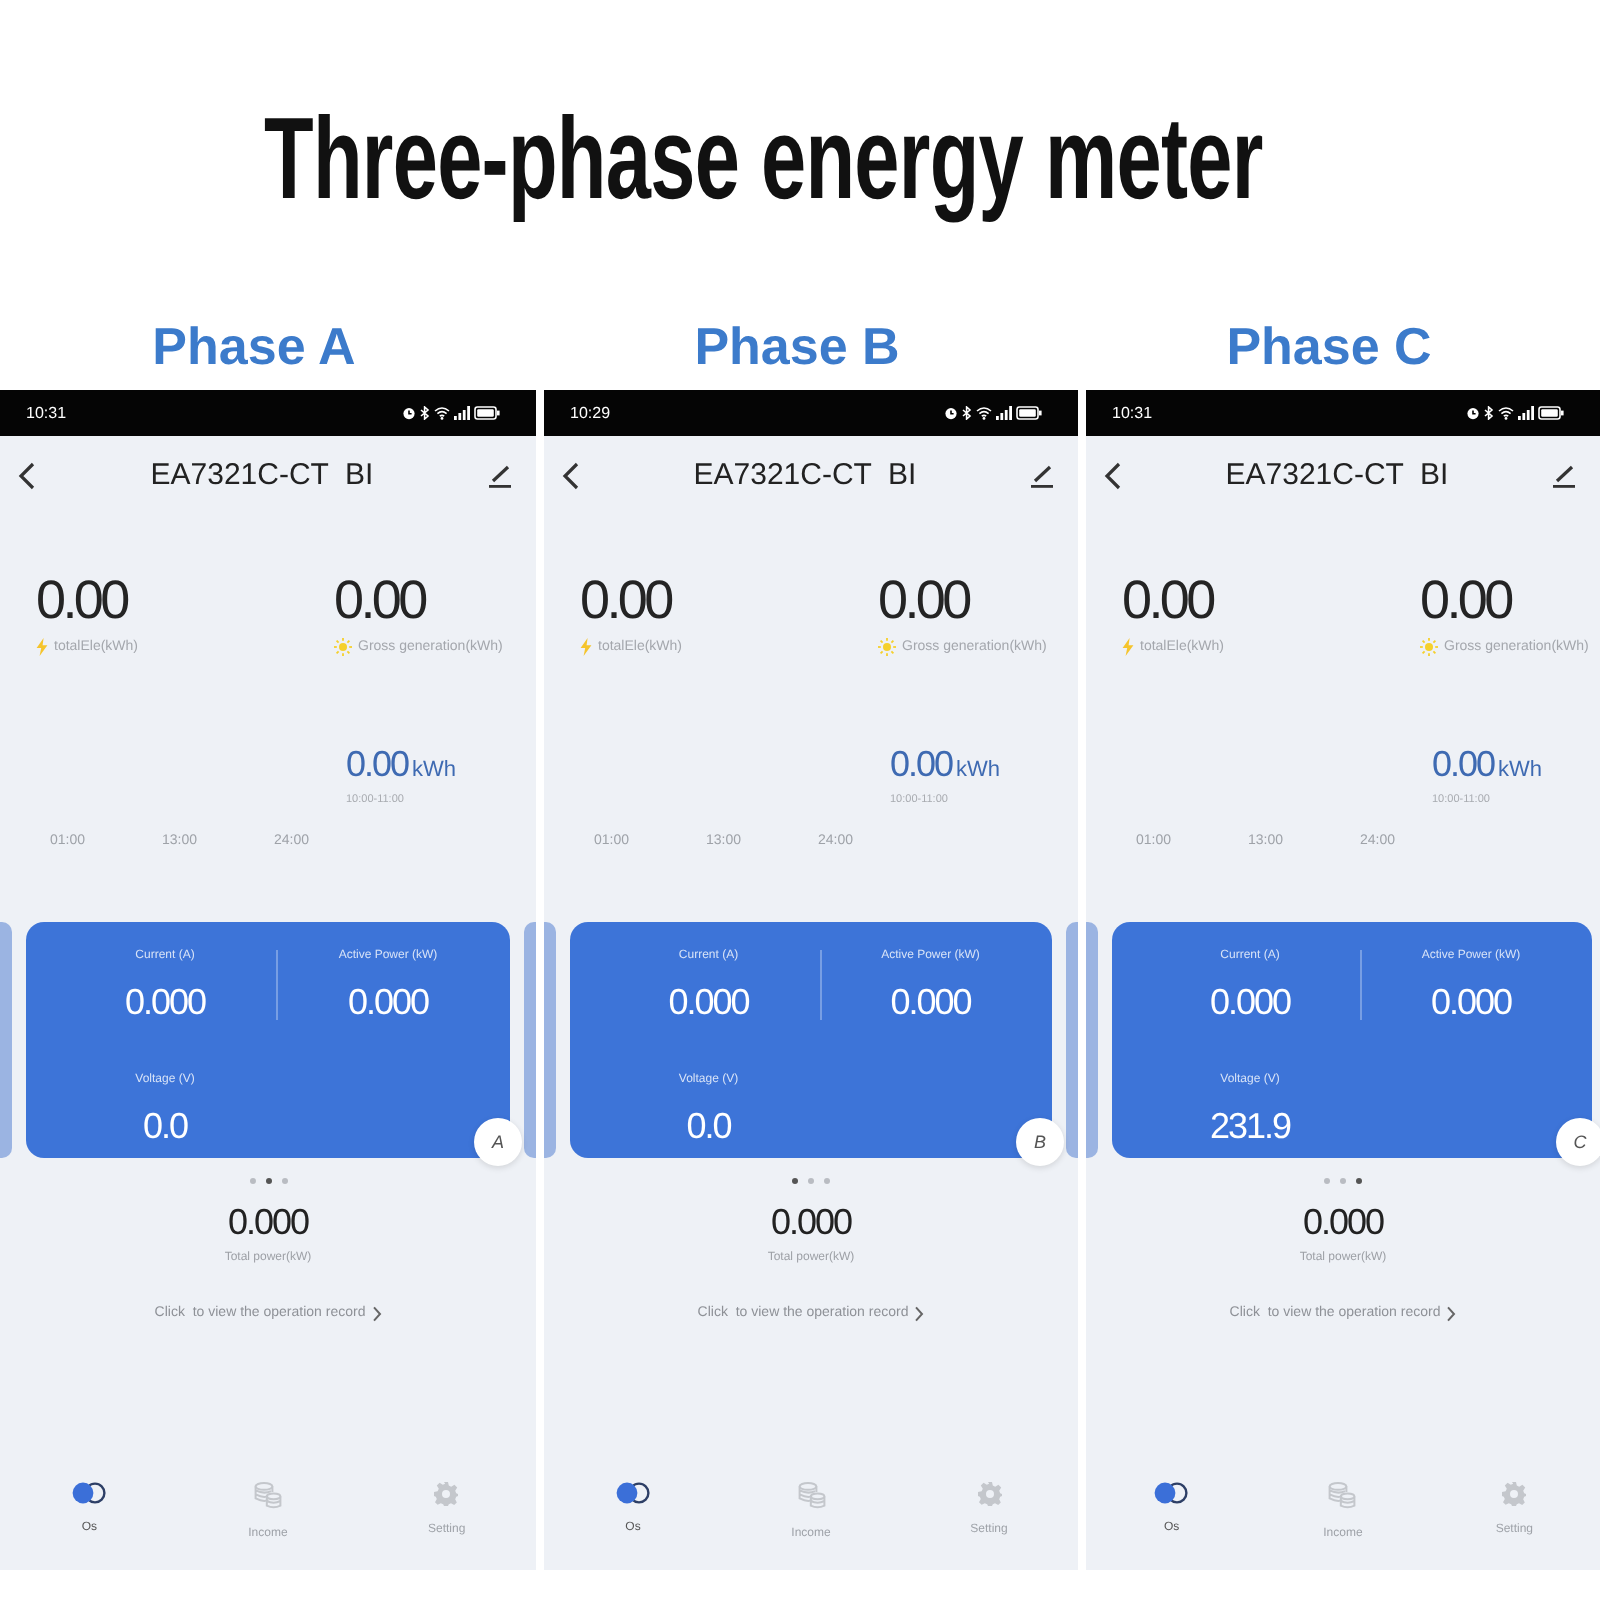 This screenshot has height=1600, width=1600. Describe the element at coordinates (498, 1142) in the screenshot. I see `phase-badge: A` at that location.